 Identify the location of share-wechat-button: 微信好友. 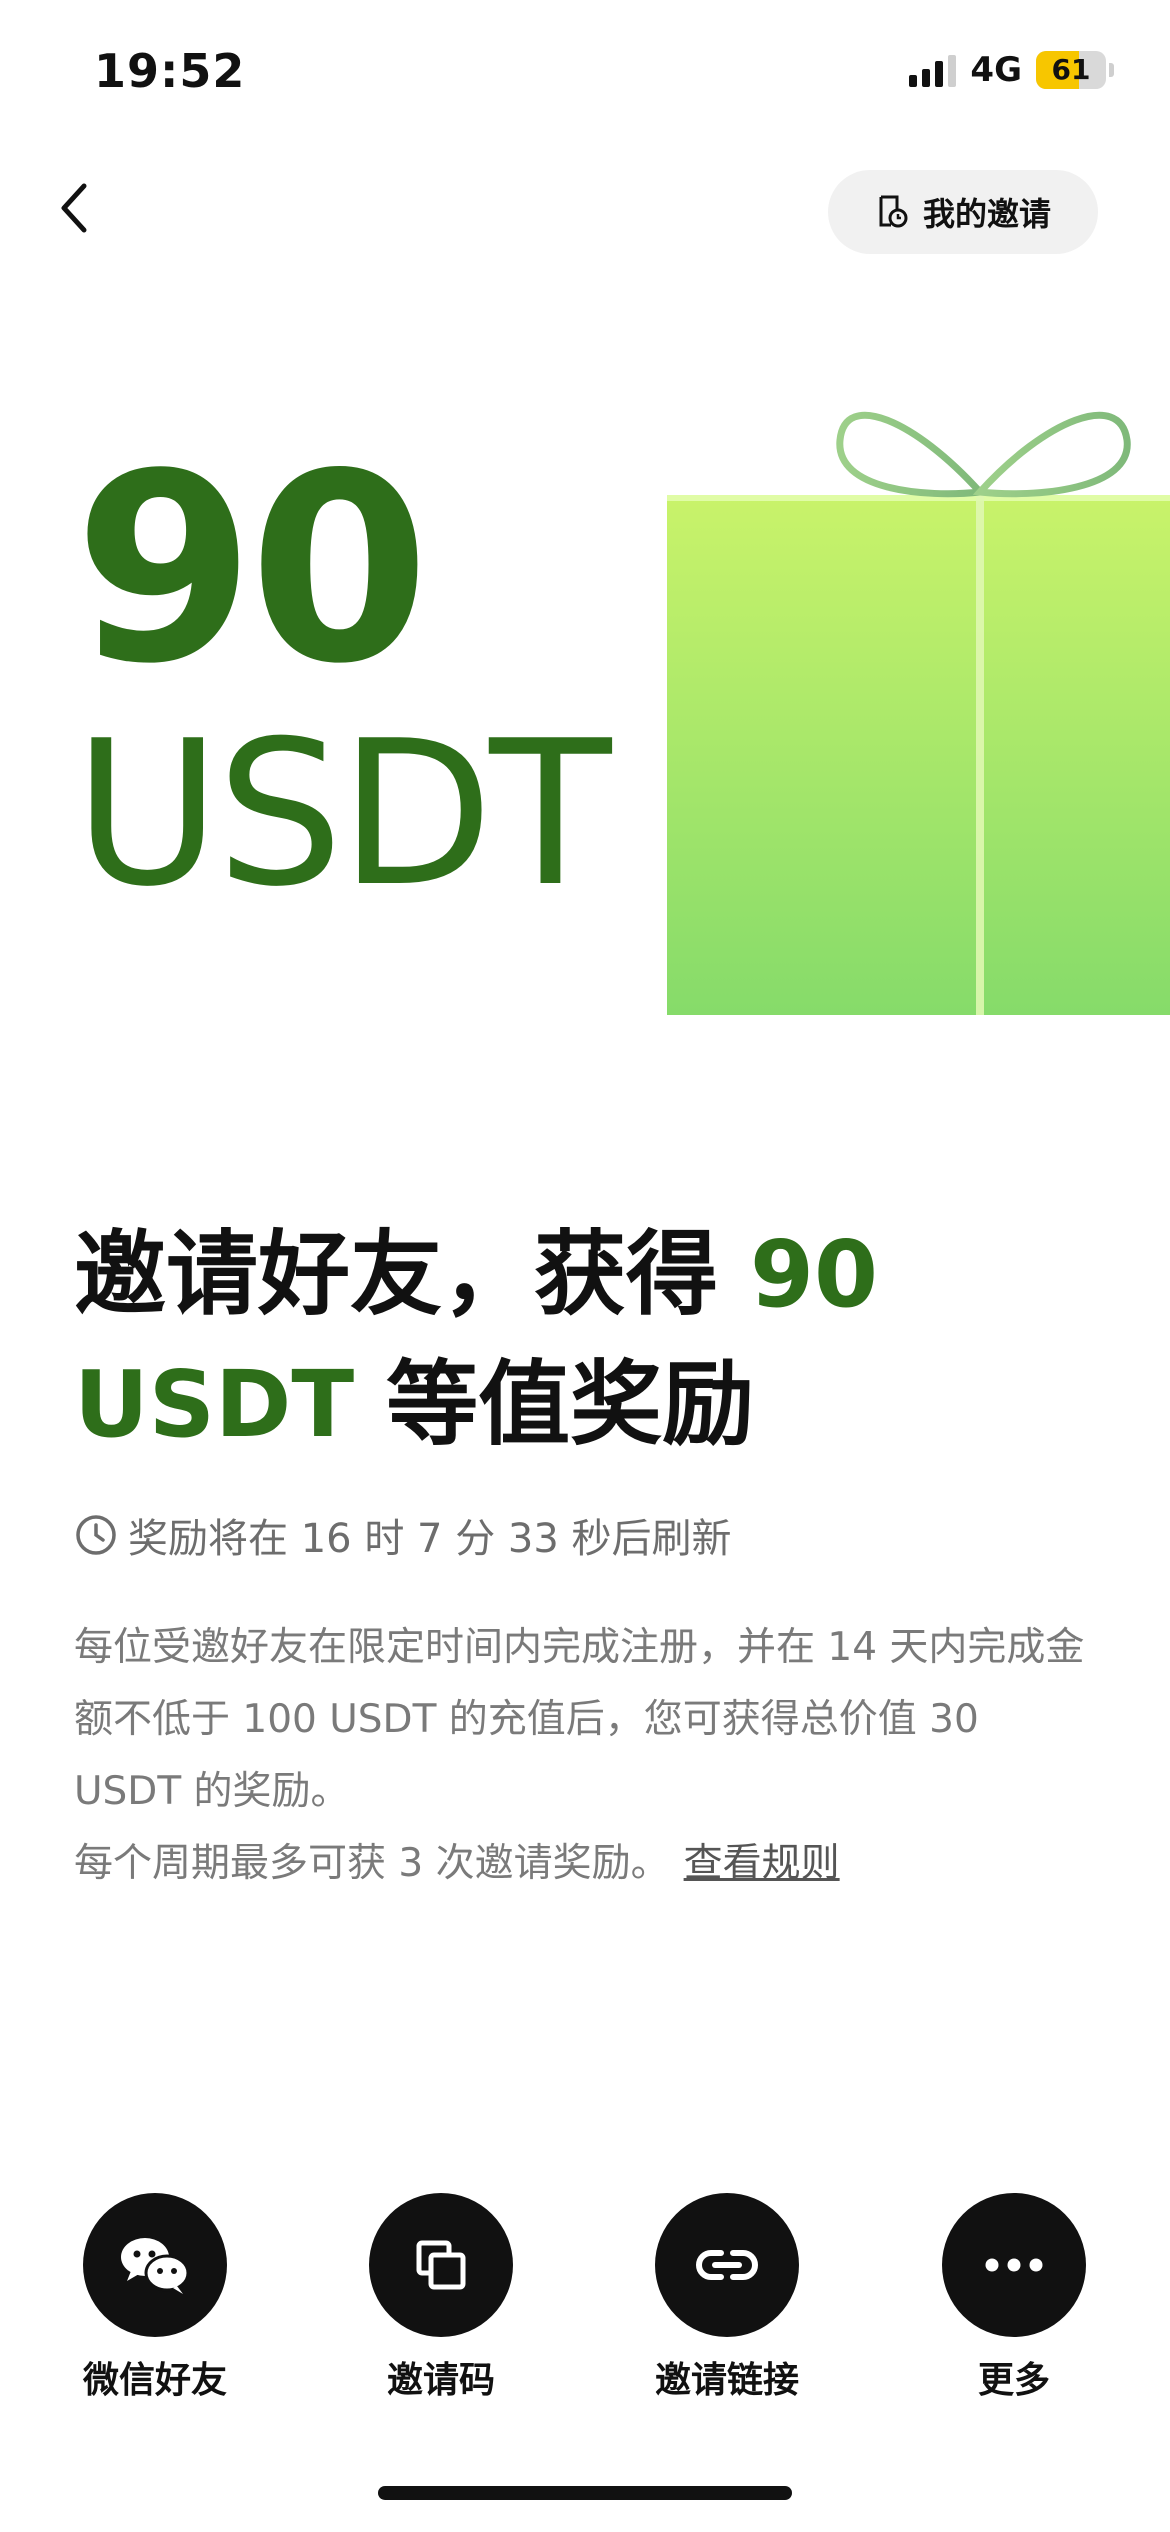
(155, 2298).